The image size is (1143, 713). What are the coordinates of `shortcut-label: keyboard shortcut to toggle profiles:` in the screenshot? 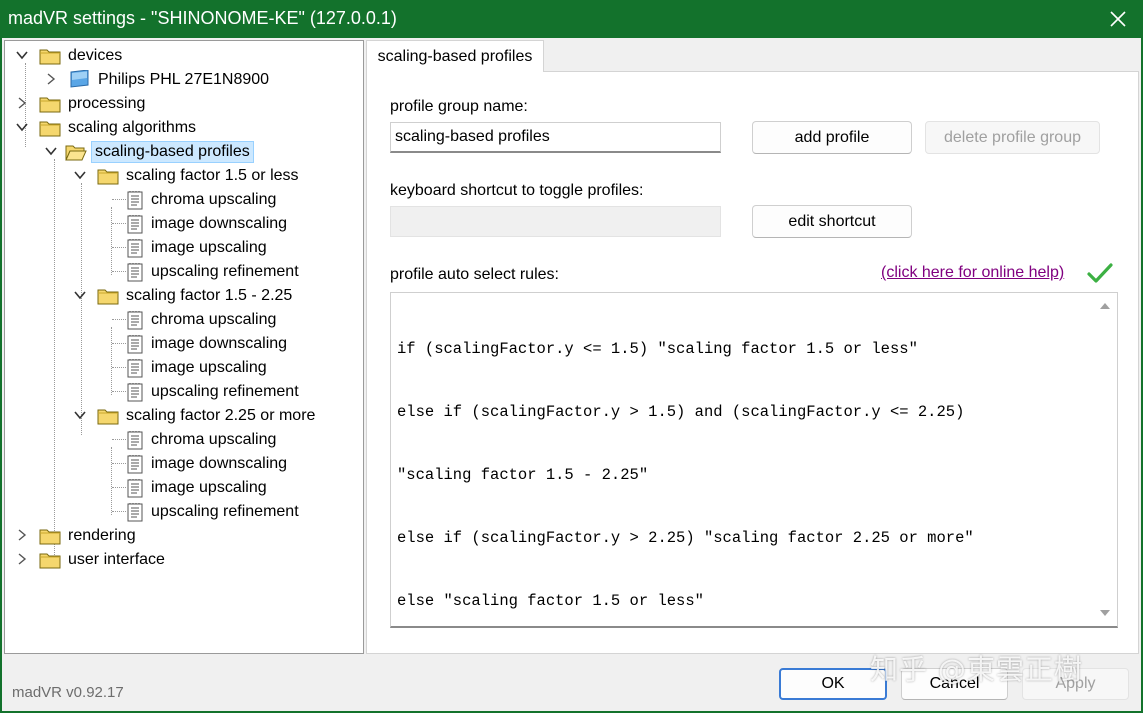 It's located at (517, 190).